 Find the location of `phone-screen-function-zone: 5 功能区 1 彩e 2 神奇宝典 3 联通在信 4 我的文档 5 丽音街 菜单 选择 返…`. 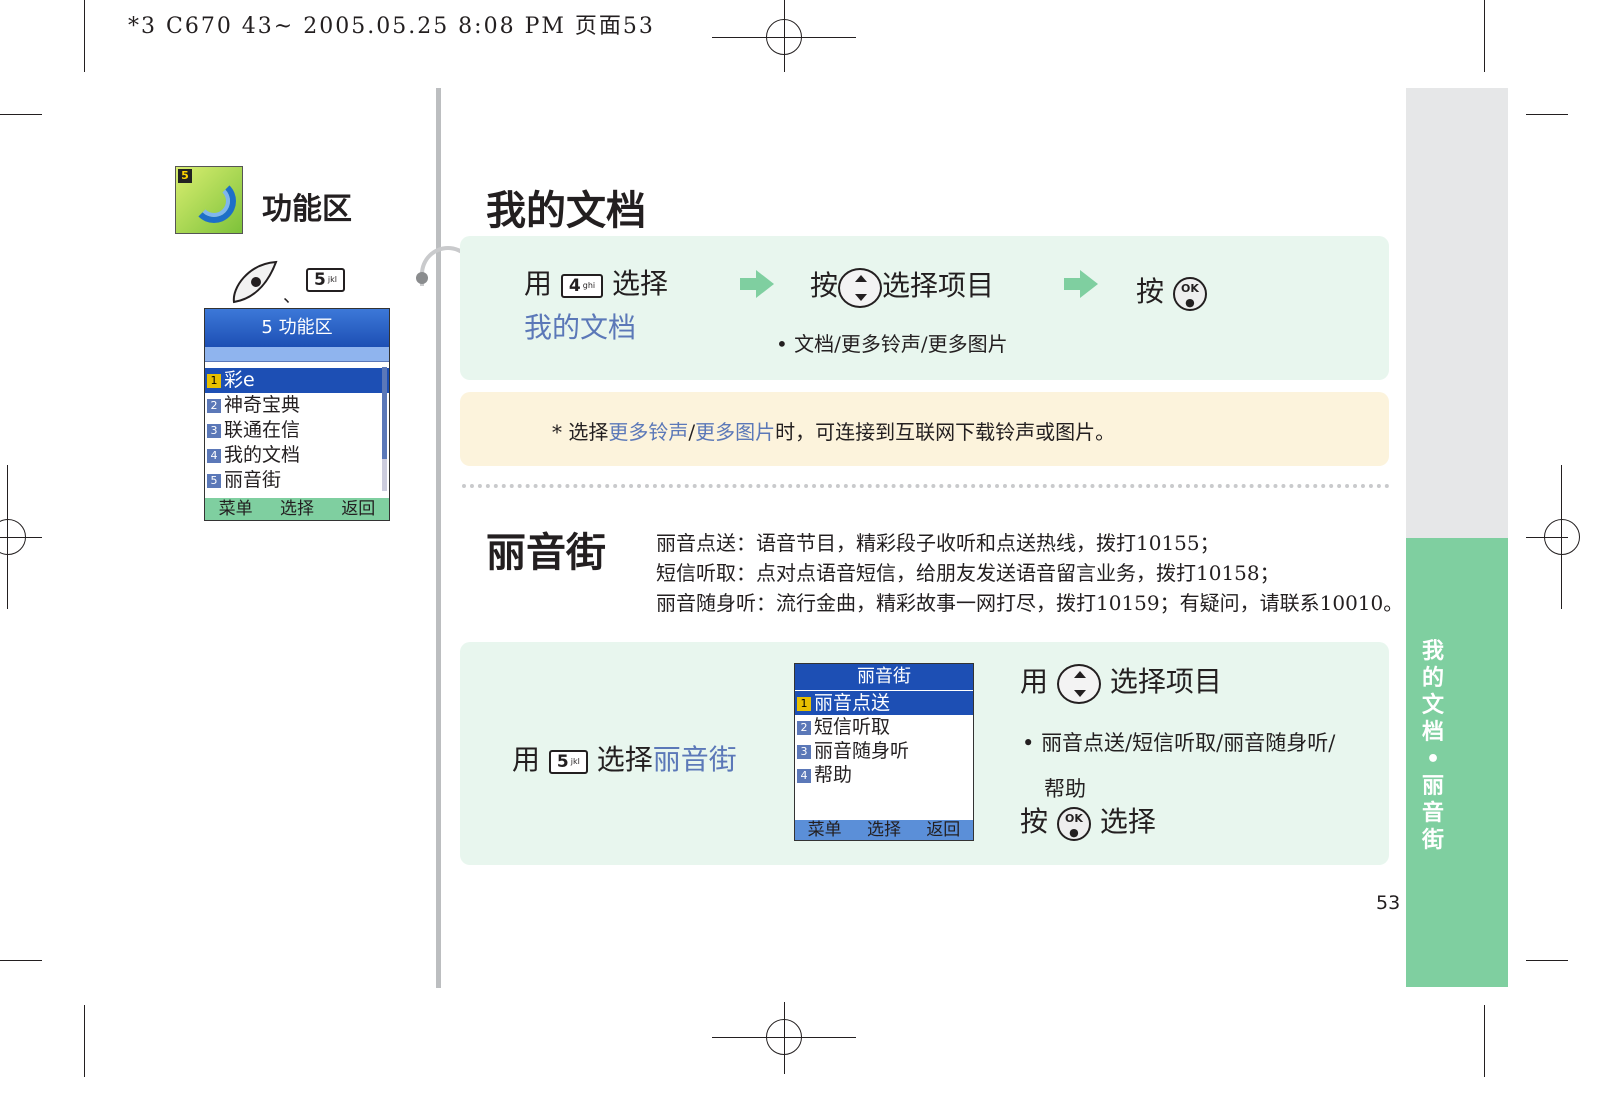

phone-screen-function-zone: 5 功能区 1 彩e 2 神奇宝典 3 联通在信 4 我的文档 5 丽音街 菜单 选择 返… is located at coordinates (297, 414).